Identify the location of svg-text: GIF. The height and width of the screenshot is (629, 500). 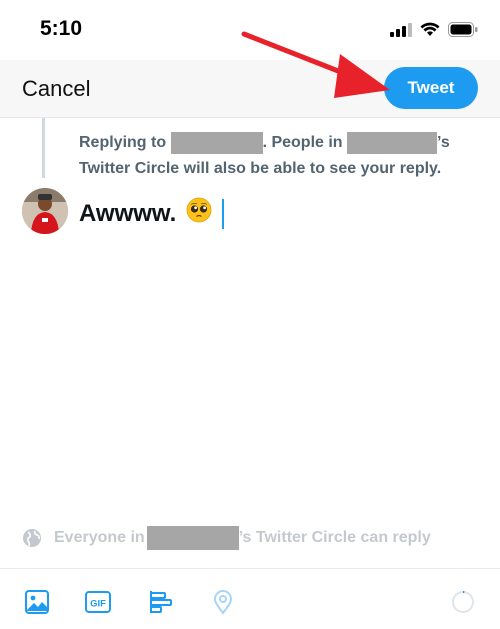
(98, 604).